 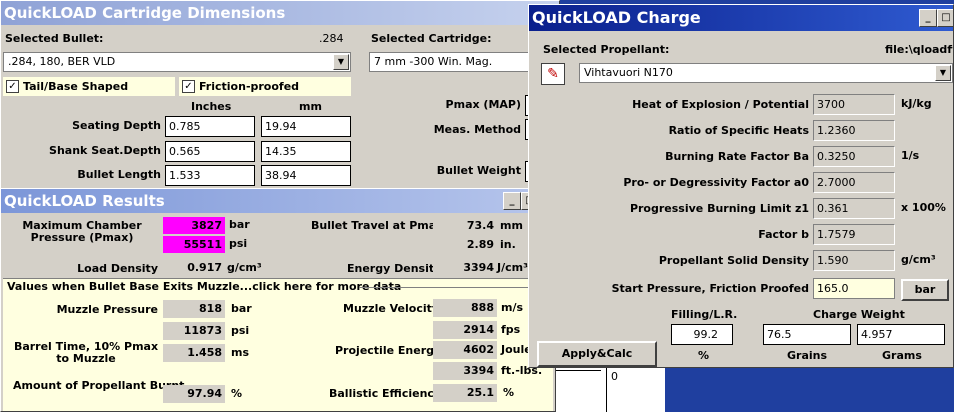 What do you see at coordinates (341, 62) in the screenshot?
I see `chevron-down-icon: ▼` at bounding box center [341, 62].